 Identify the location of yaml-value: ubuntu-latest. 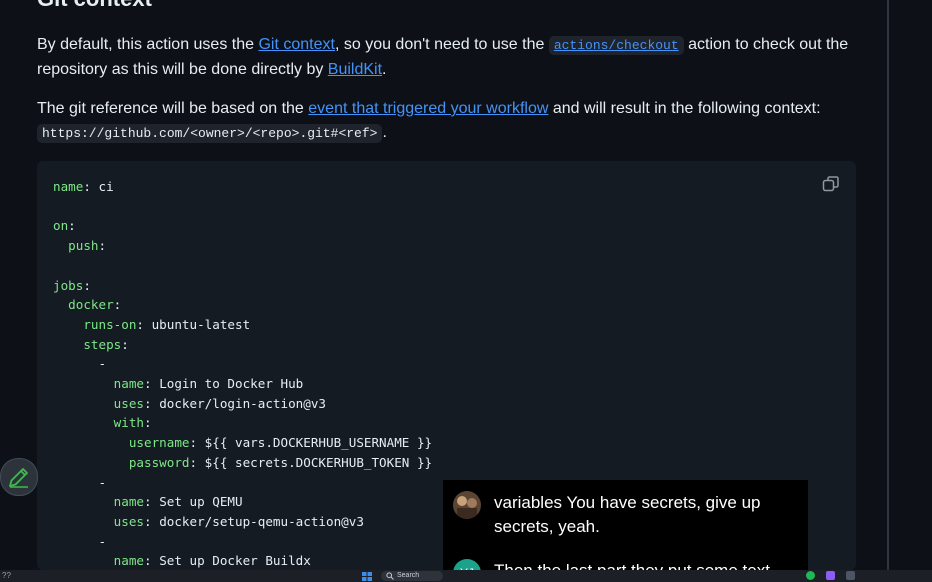
(201, 324).